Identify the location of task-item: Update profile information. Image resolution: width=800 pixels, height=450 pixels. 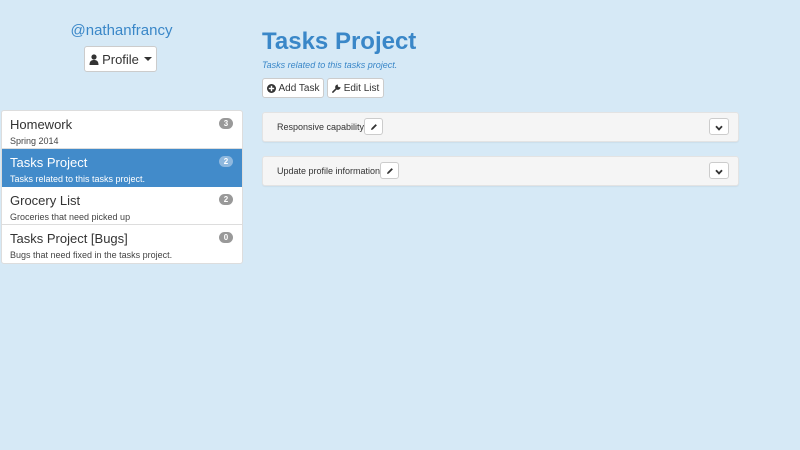
(500, 171).